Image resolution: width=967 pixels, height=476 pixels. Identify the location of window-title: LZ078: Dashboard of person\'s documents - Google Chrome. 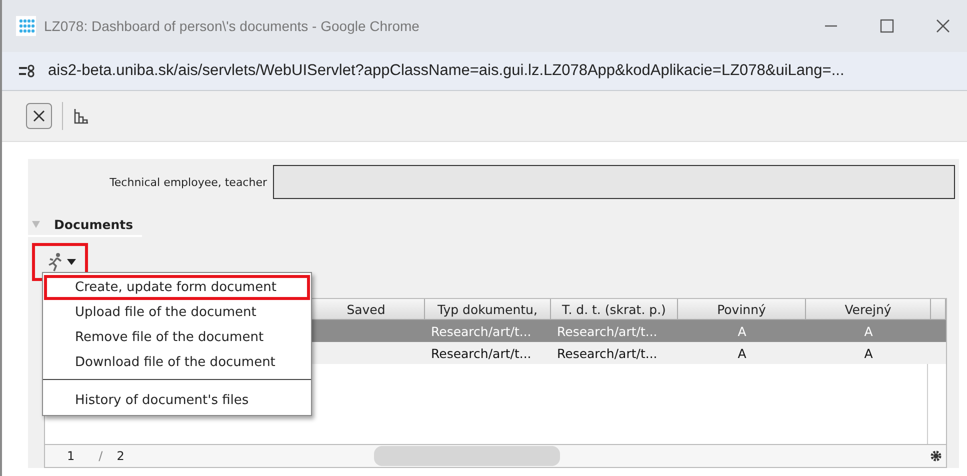
(232, 26).